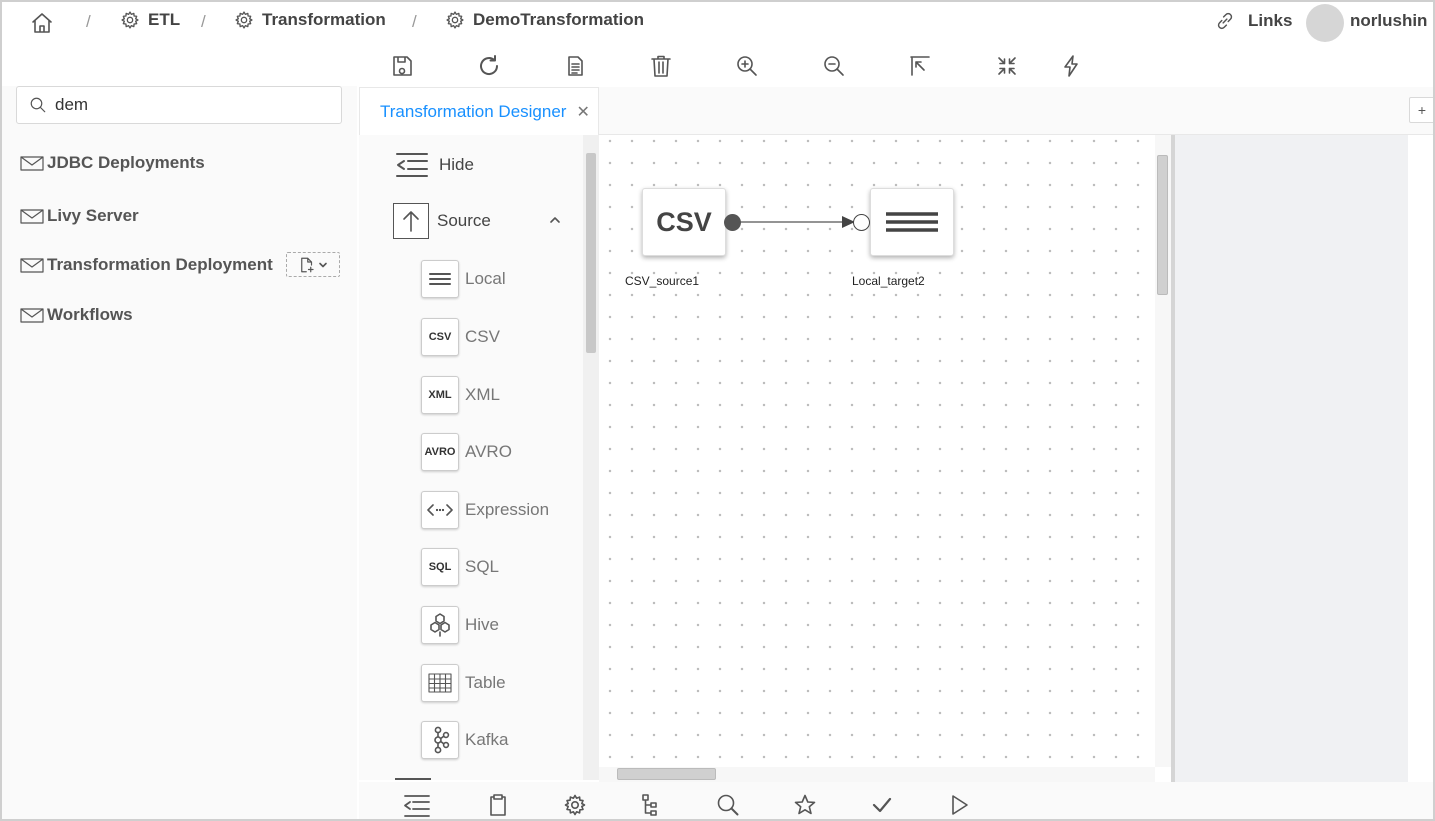 The width and height of the screenshot is (1435, 821). Describe the element at coordinates (402, 66) in the screenshot. I see `save-button` at that location.